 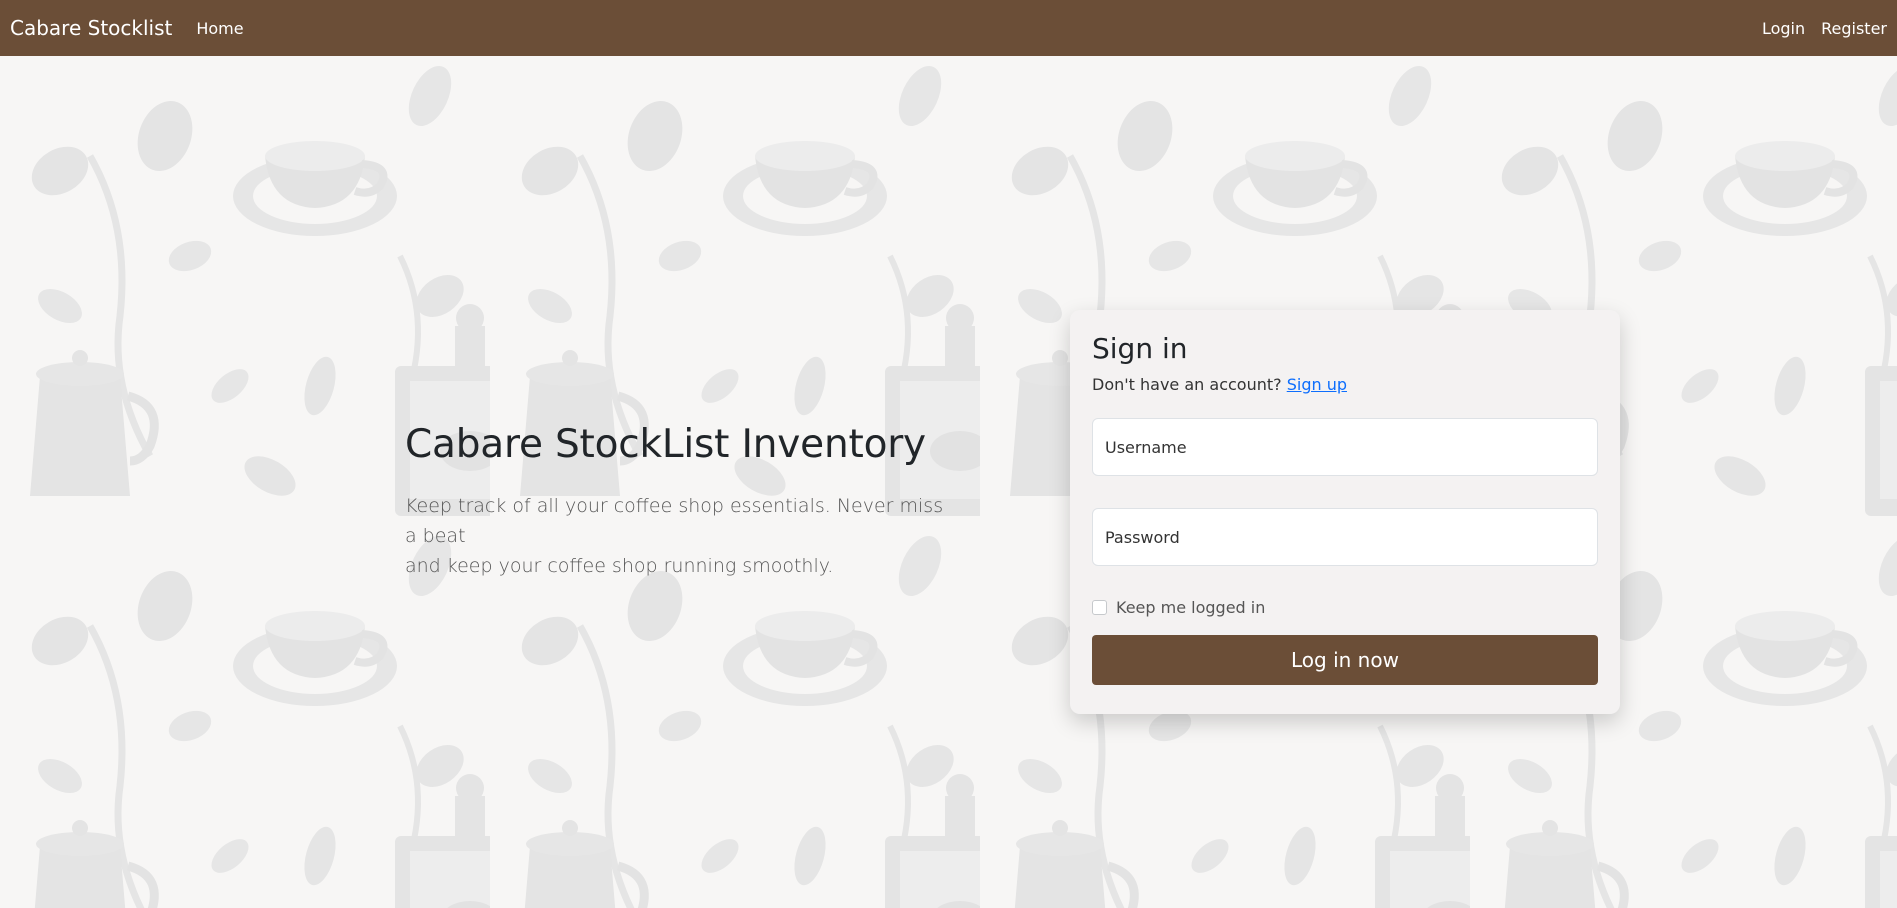 I want to click on login-button: Log in now, so click(x=1345, y=660).